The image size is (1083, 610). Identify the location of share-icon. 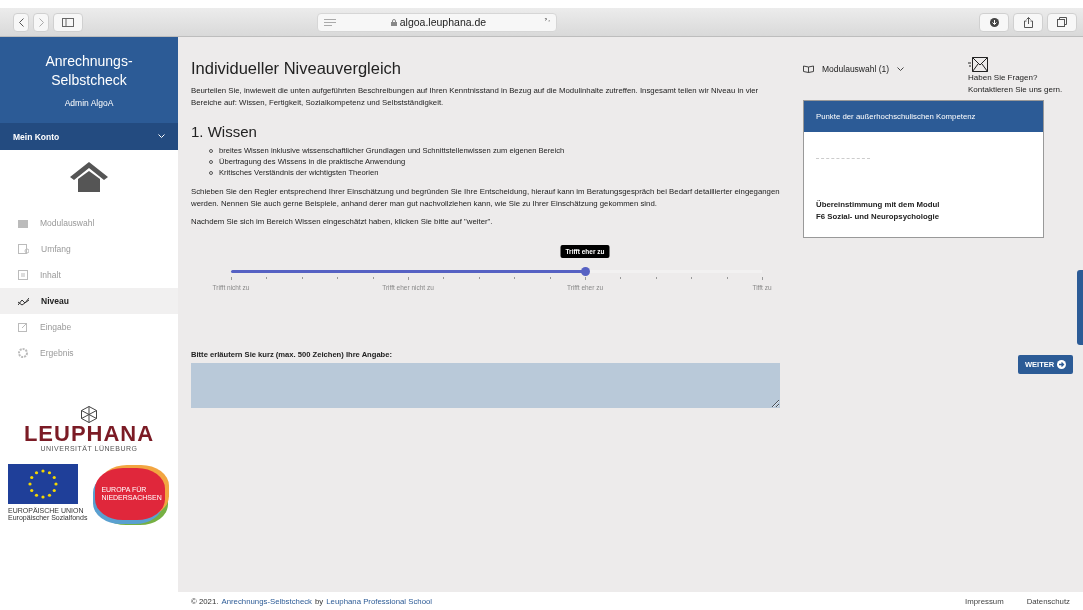
(1028, 22).